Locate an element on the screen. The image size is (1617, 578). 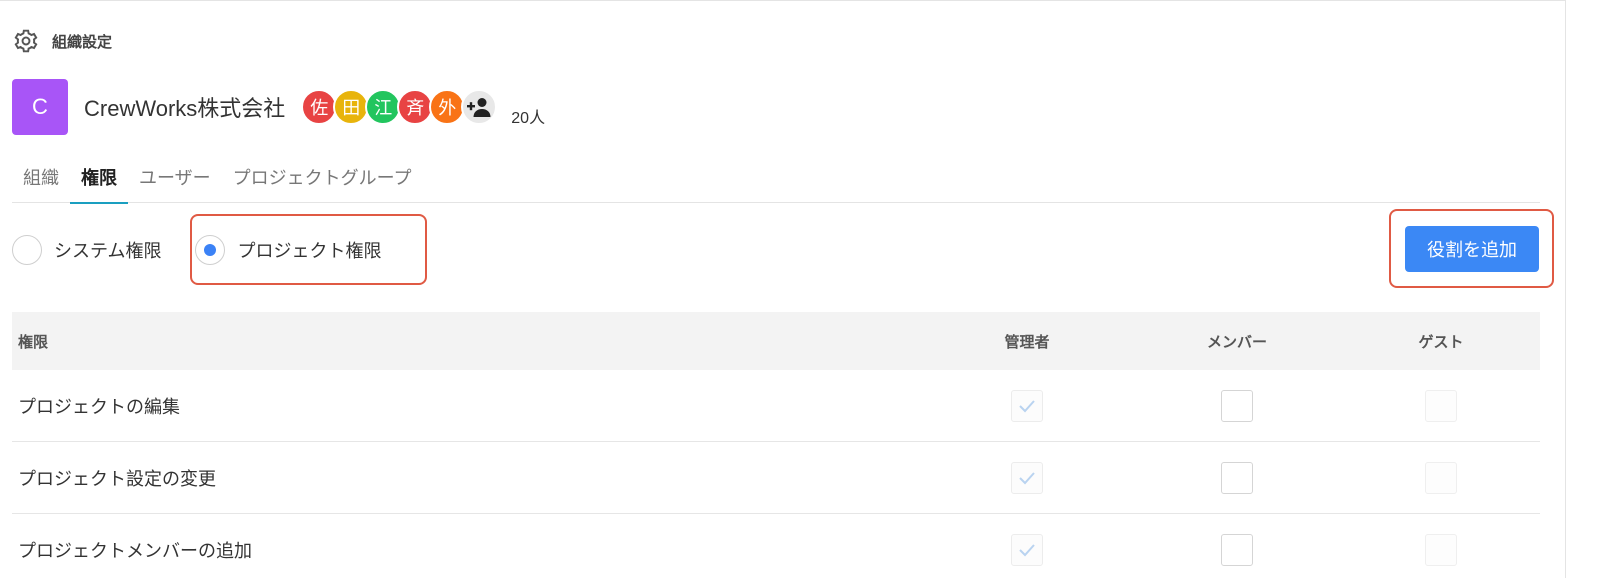
table-row: プロジェクトメンバーの追加 is located at coordinates (776, 546).